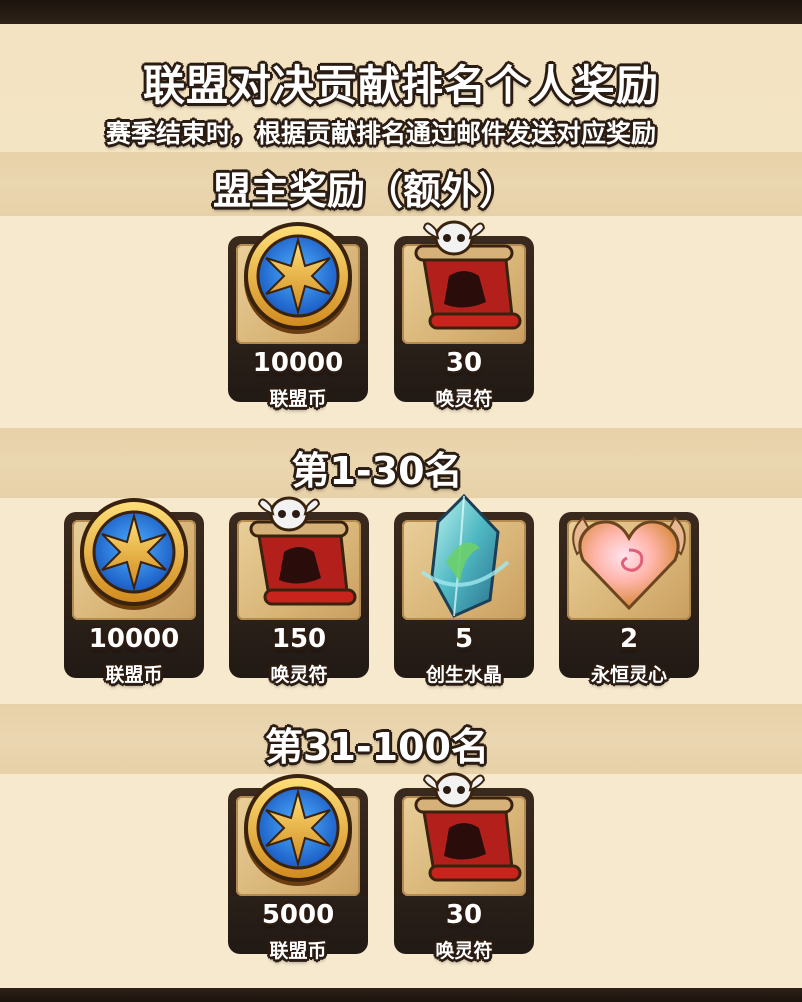 This screenshot has height=1002, width=802. Describe the element at coordinates (628, 675) in the screenshot. I see `reward-name: 永恒灵心` at that location.